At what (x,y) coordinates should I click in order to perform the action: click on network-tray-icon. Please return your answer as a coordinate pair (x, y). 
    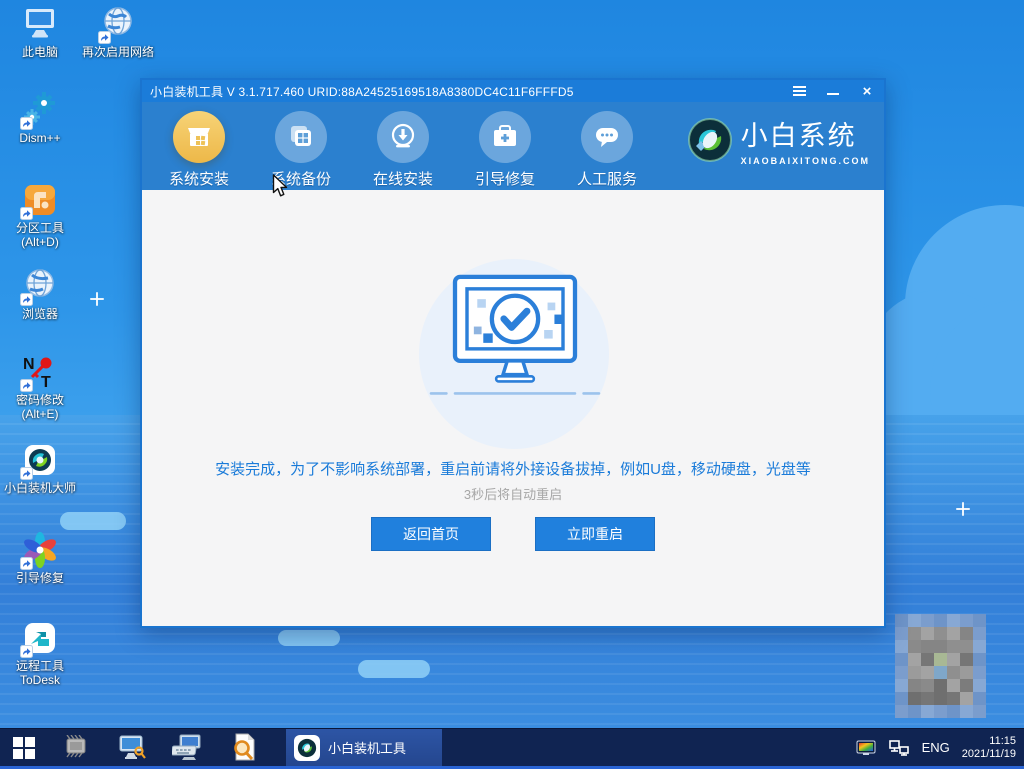
    Looking at the image, I should click on (899, 748).